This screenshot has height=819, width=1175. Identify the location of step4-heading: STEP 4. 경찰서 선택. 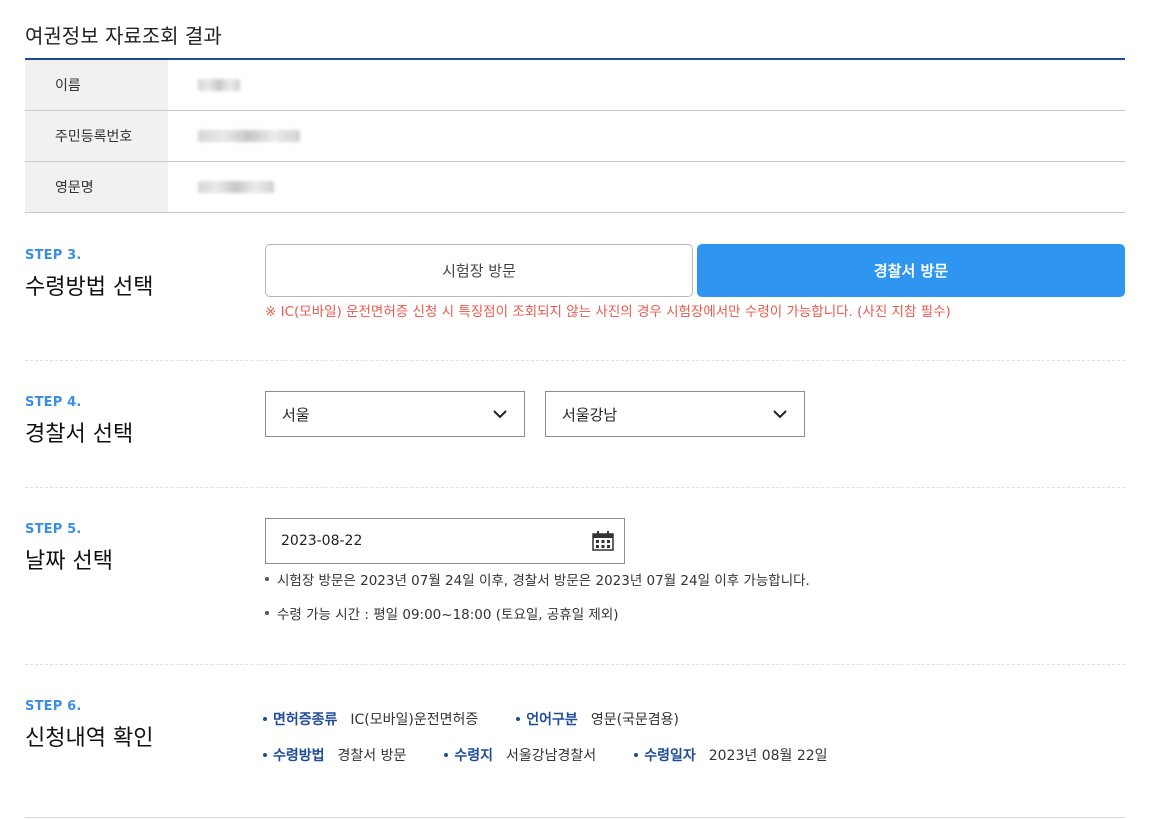
(79, 421).